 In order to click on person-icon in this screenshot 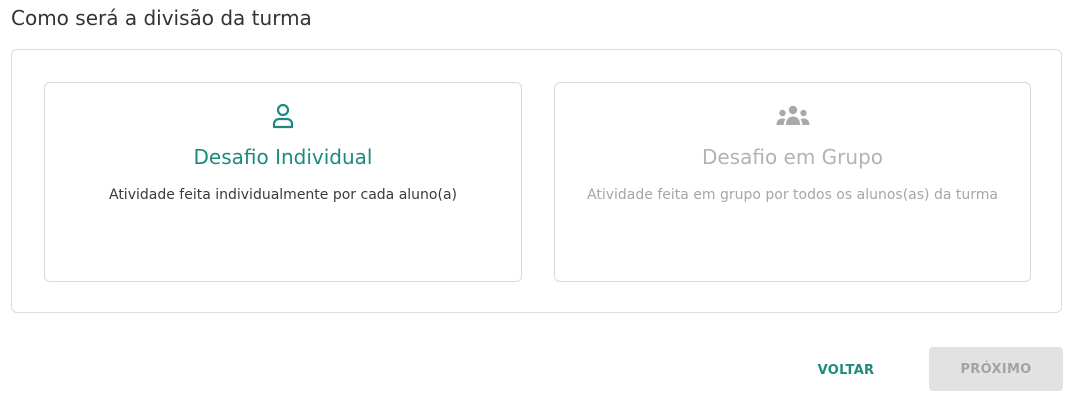, I will do `click(283, 116)`.